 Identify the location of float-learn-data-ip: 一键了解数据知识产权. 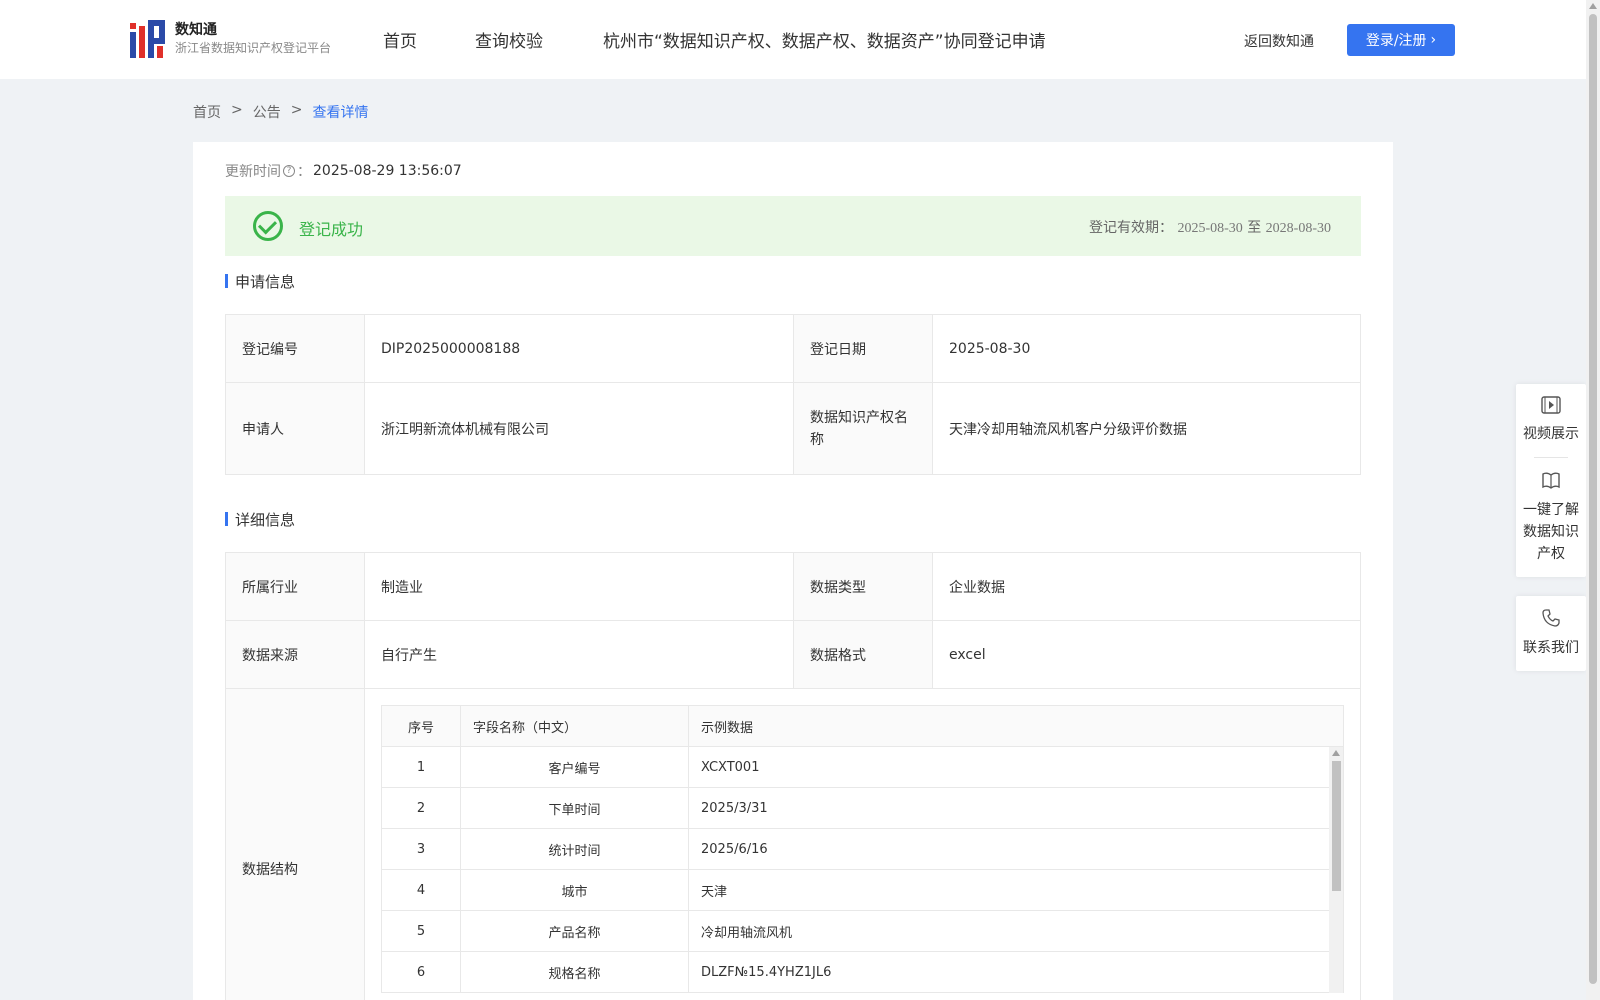
(1551, 517).